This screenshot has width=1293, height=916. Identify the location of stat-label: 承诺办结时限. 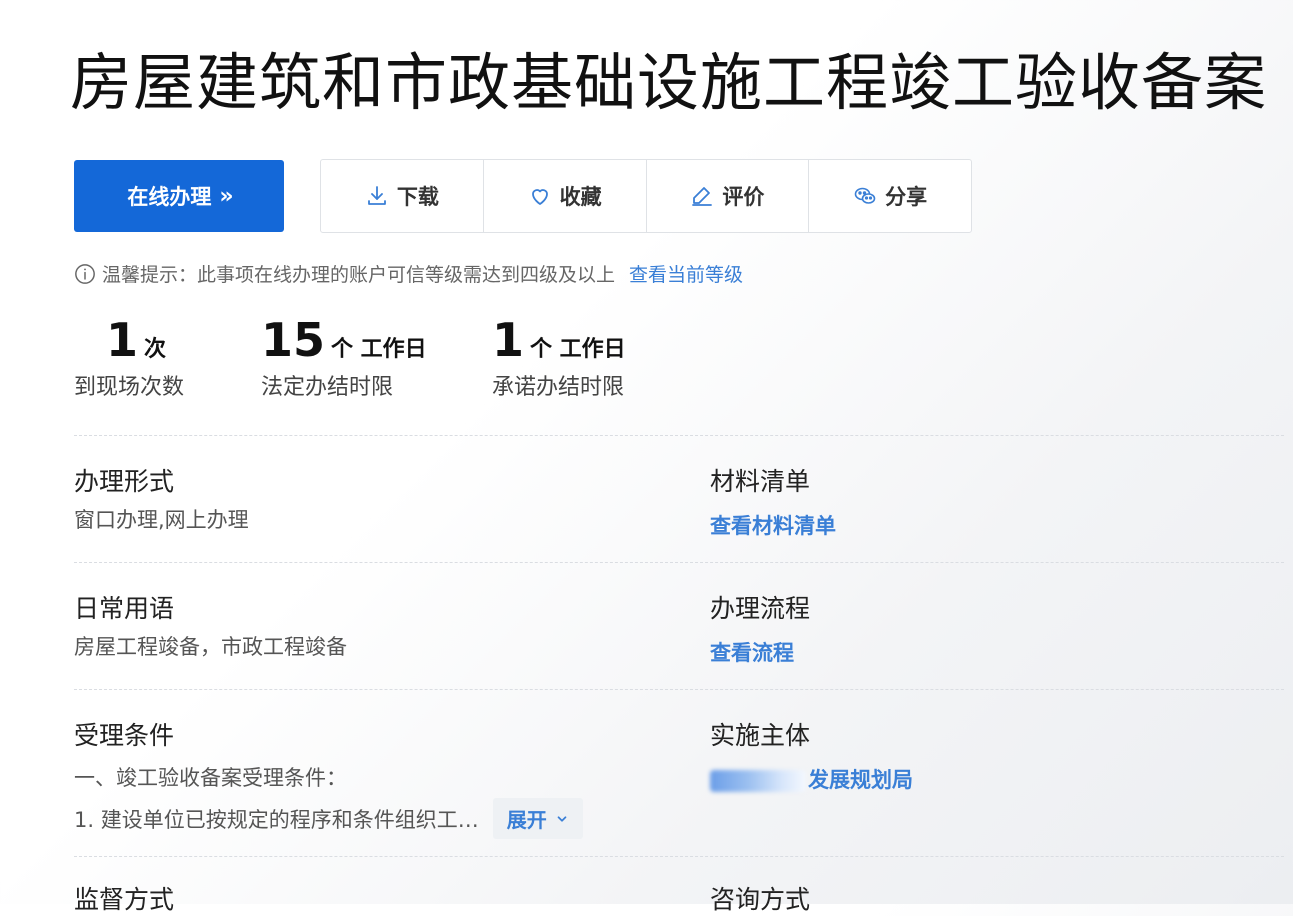
(558, 387).